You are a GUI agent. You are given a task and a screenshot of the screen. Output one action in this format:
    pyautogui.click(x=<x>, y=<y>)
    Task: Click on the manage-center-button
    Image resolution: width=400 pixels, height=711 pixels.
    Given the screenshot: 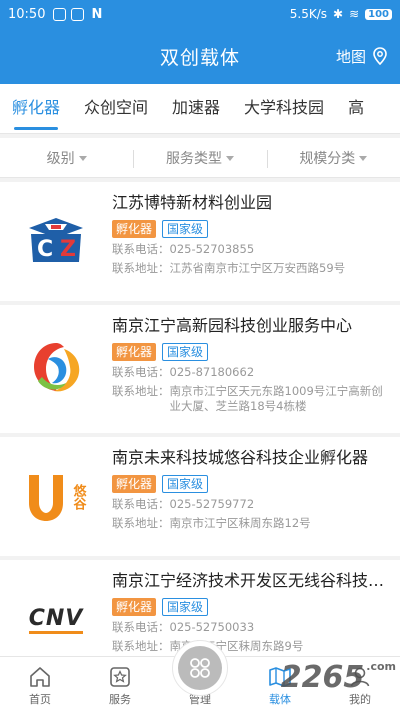 What is the action you would take?
    pyautogui.click(x=200, y=668)
    